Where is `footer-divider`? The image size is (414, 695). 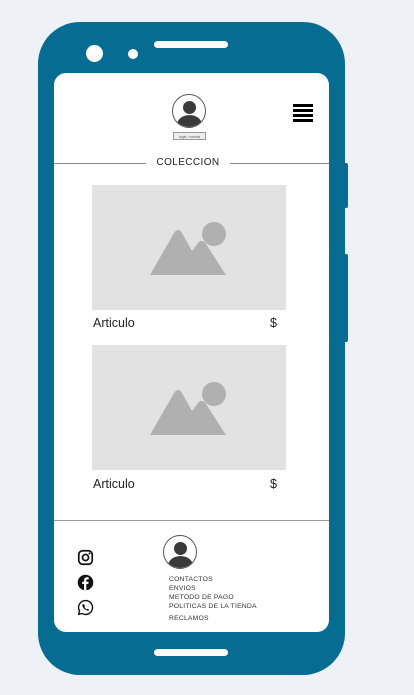 footer-divider is located at coordinates (191, 520).